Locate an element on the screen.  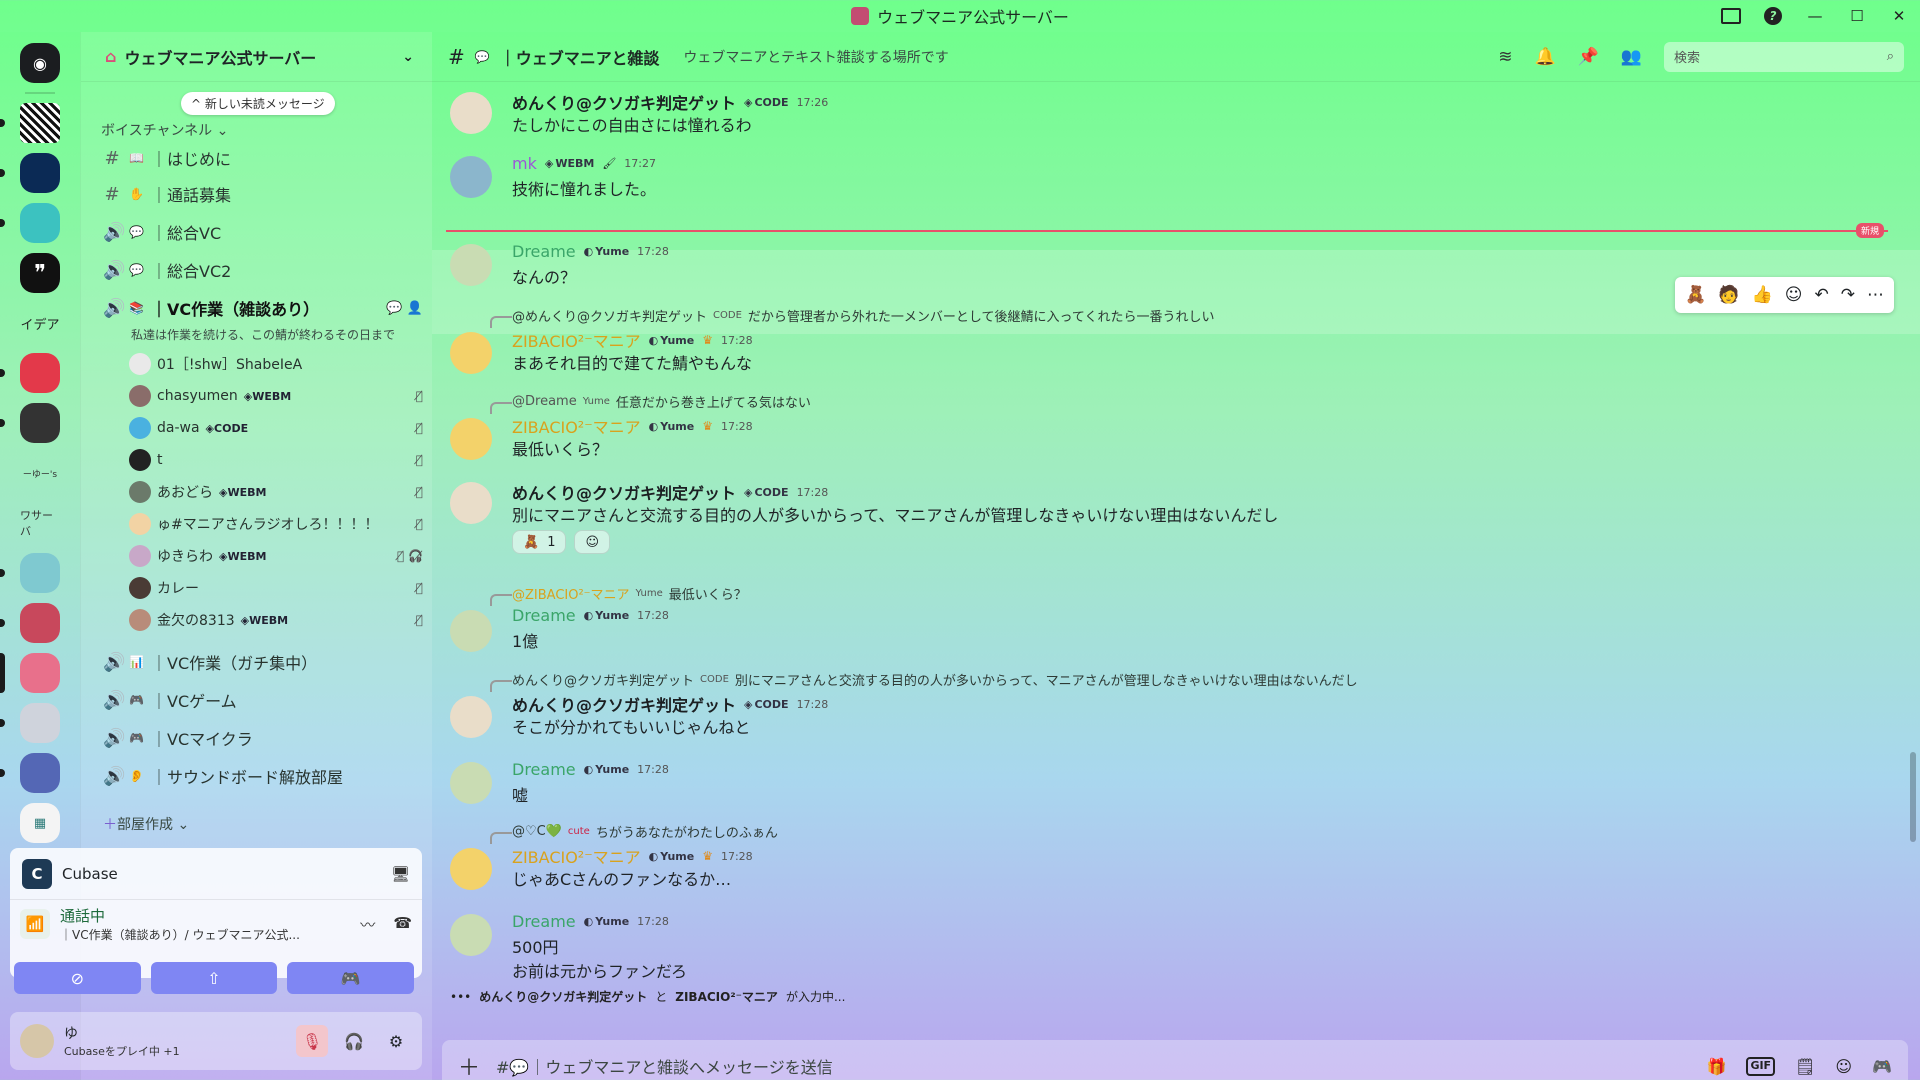
voice-user: ゆきらわ ◈WEBM 🎙̸ 🎧̸ is located at coordinates (276, 556).